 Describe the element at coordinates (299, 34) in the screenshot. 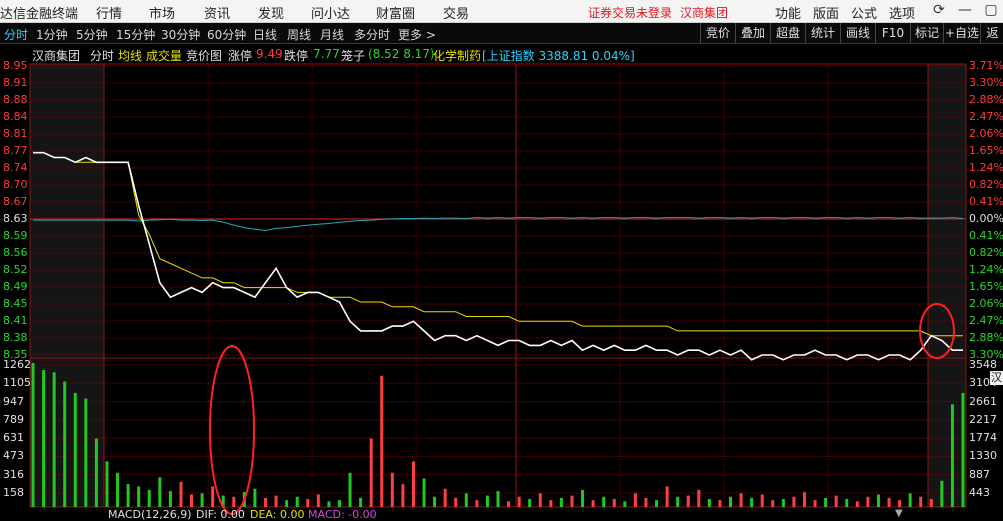

I see `tab-weekly: 周线` at that location.